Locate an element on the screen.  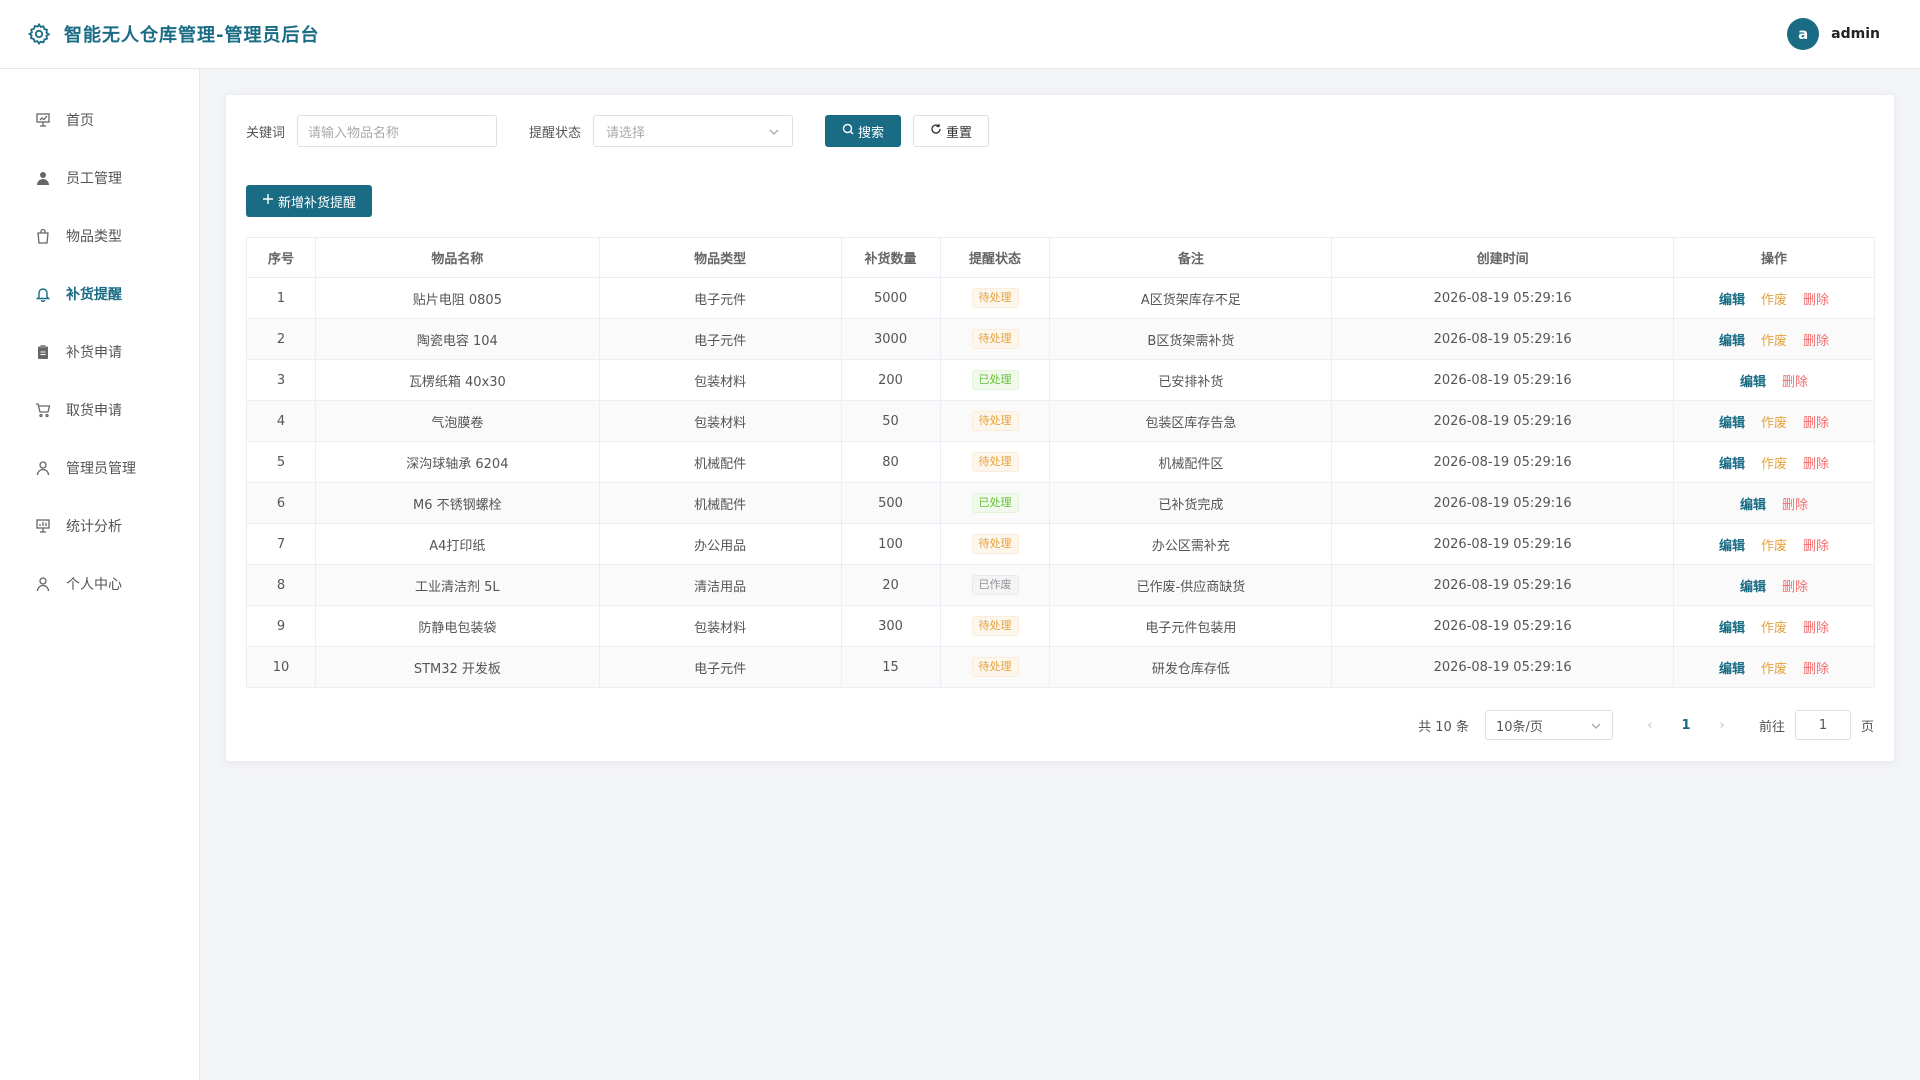
plus-icon is located at coordinates (268, 201).